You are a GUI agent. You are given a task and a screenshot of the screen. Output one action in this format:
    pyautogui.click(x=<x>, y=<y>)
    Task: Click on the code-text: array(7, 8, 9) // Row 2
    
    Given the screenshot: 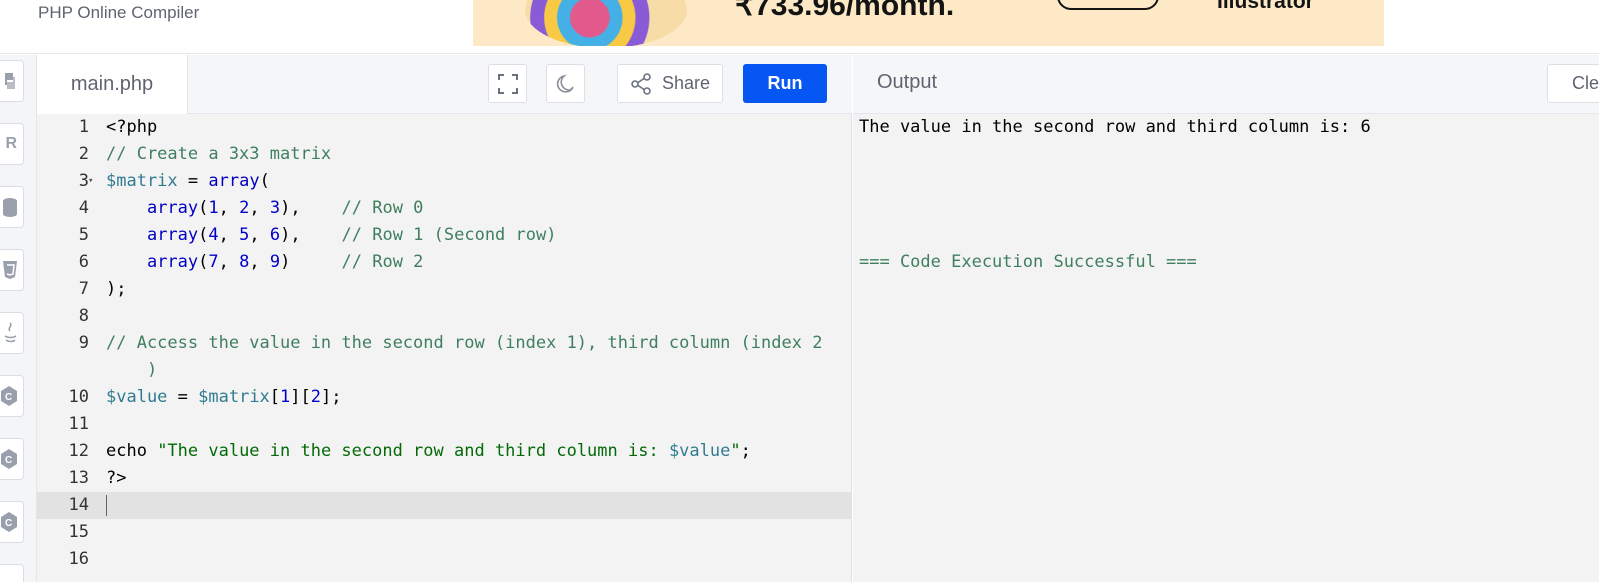 What is the action you would take?
    pyautogui.click(x=285, y=262)
    